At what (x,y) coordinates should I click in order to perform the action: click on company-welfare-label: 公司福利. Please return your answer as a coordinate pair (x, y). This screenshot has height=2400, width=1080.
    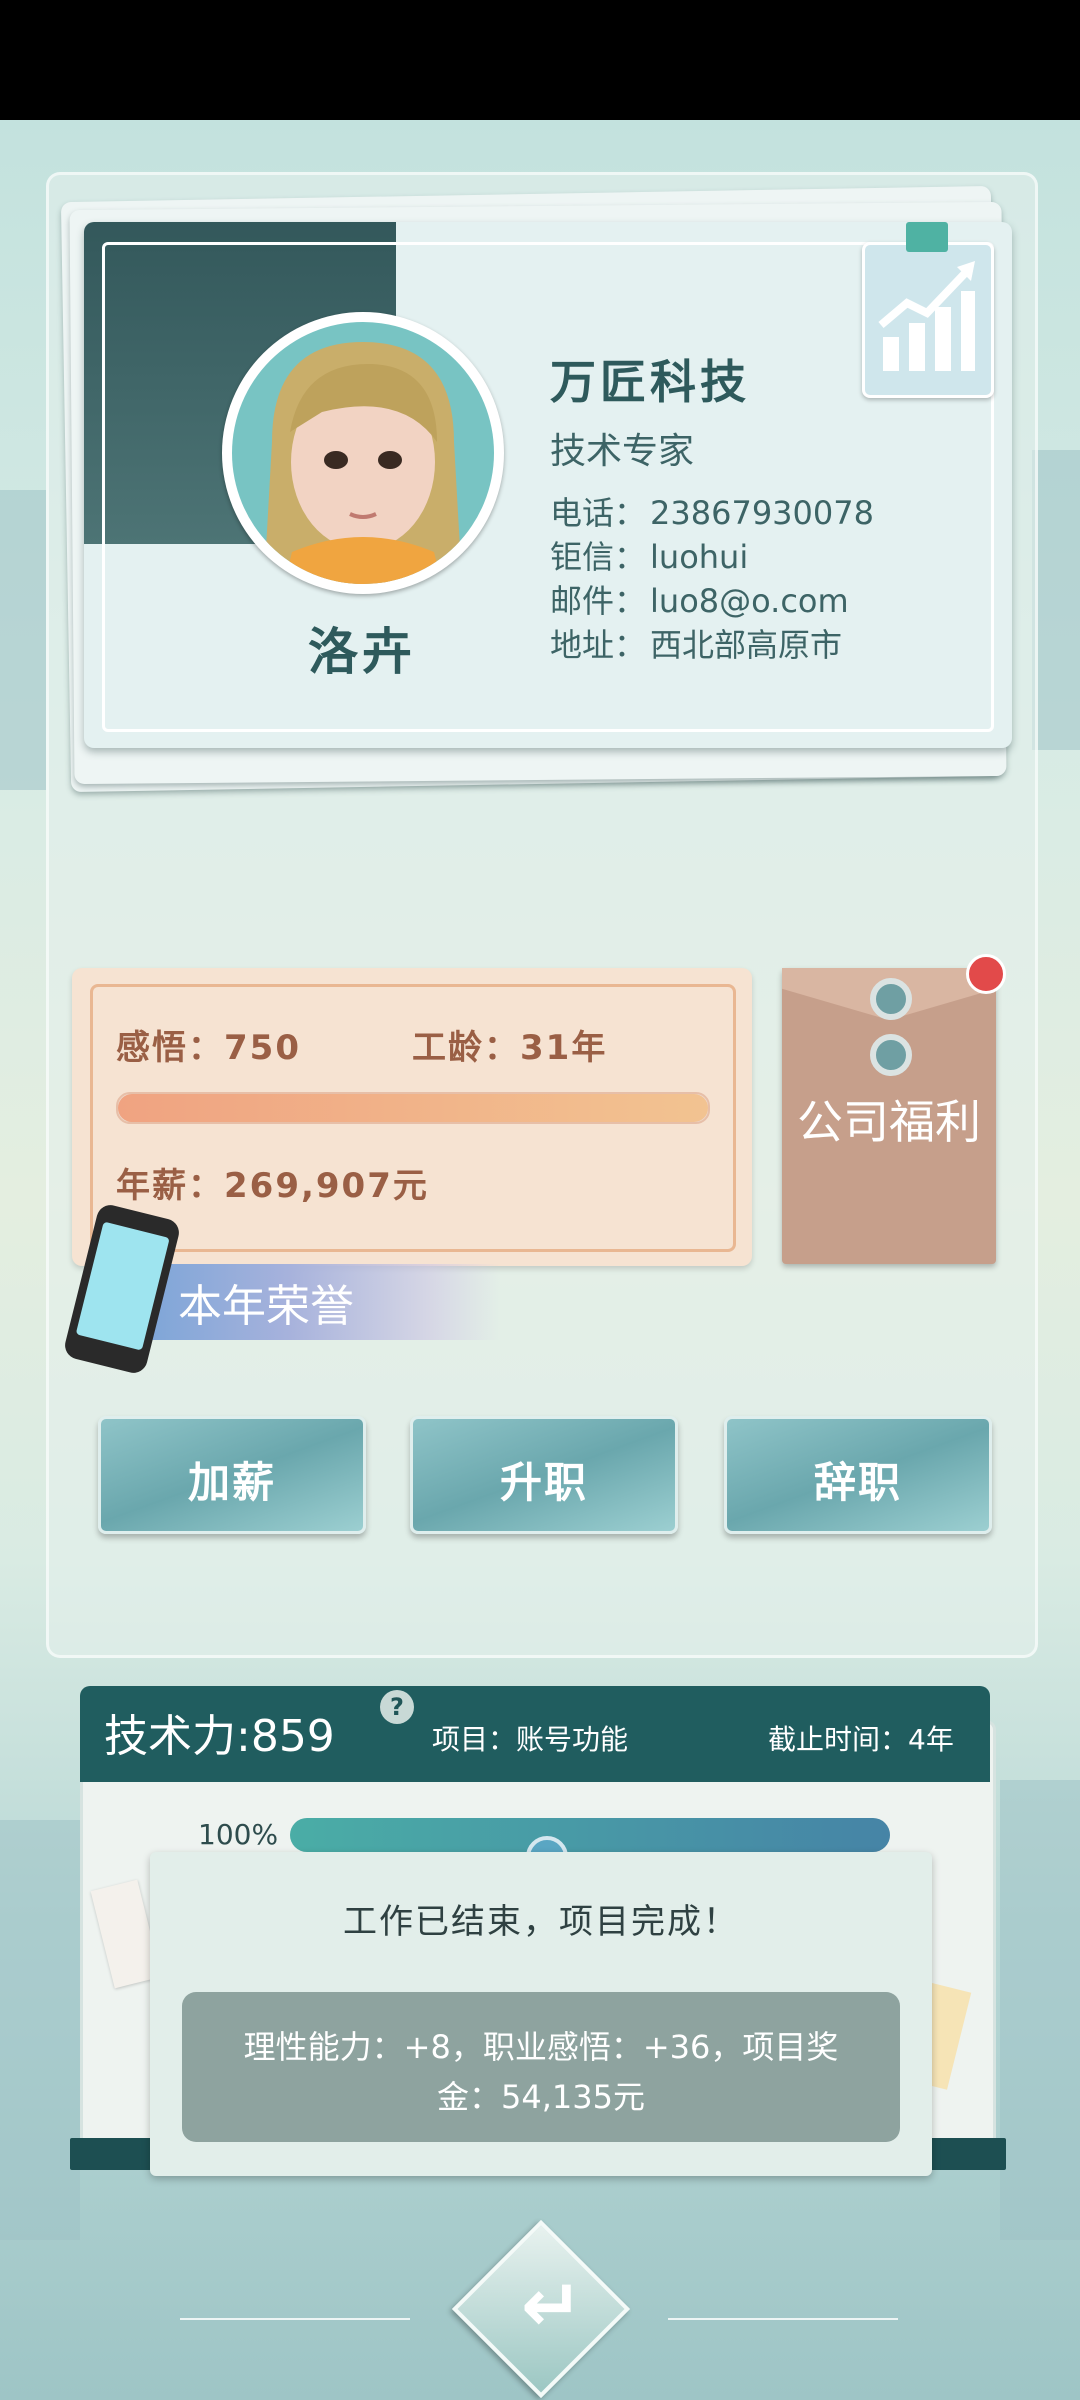
    Looking at the image, I should click on (889, 1122).